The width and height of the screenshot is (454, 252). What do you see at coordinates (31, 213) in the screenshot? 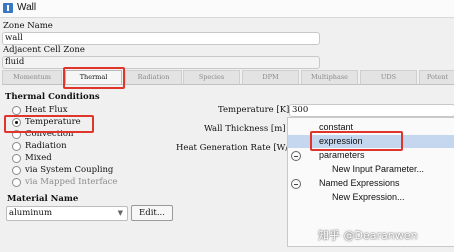
I see `material-select-value: aluminum` at bounding box center [31, 213].